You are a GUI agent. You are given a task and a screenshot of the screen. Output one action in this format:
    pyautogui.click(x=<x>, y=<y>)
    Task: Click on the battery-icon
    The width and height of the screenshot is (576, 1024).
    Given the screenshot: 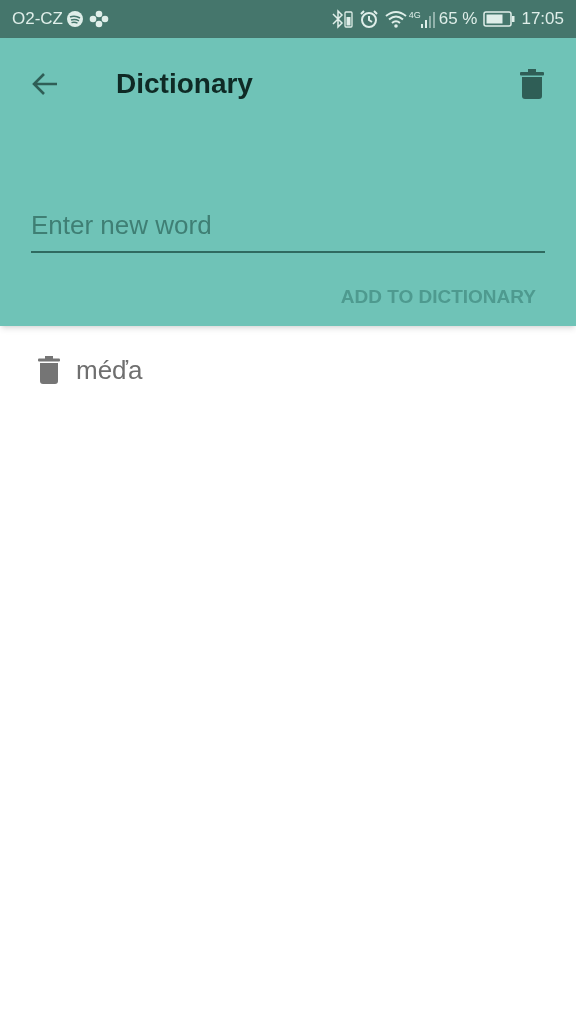 What is the action you would take?
    pyautogui.click(x=499, y=19)
    